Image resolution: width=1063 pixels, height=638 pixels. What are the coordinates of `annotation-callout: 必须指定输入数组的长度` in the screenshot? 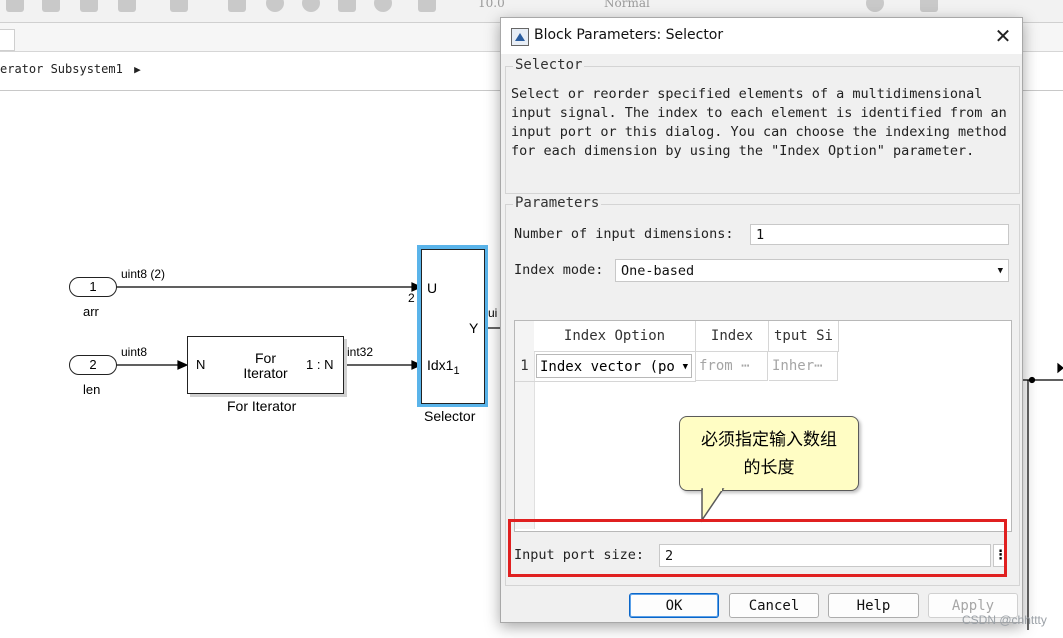 It's located at (769, 453).